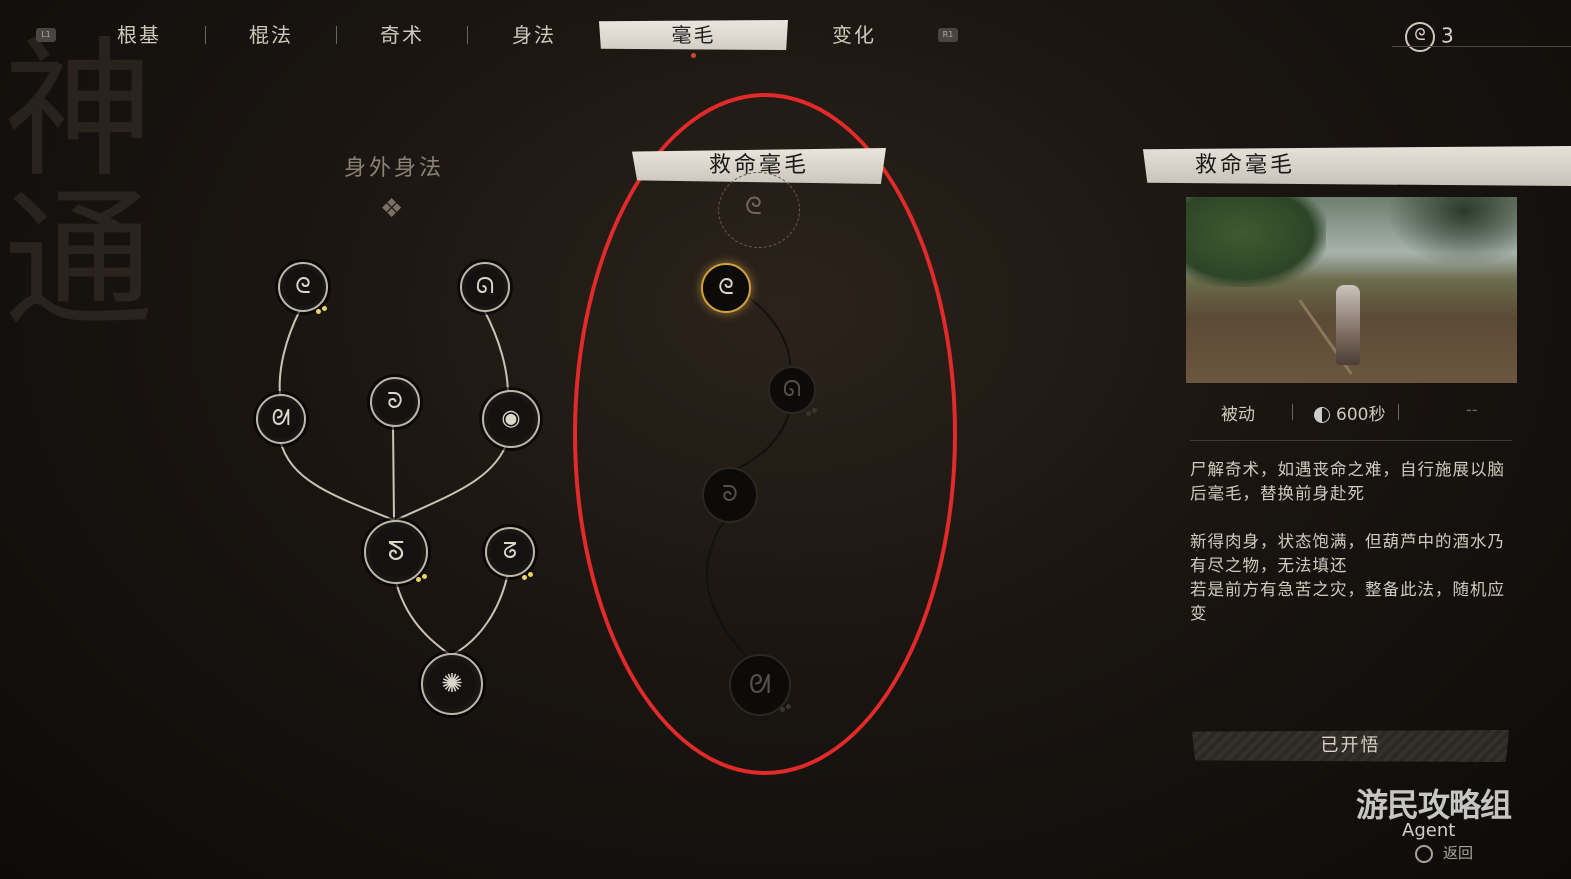 The height and width of the screenshot is (879, 1571). I want to click on skill-preview-image, so click(1351, 290).